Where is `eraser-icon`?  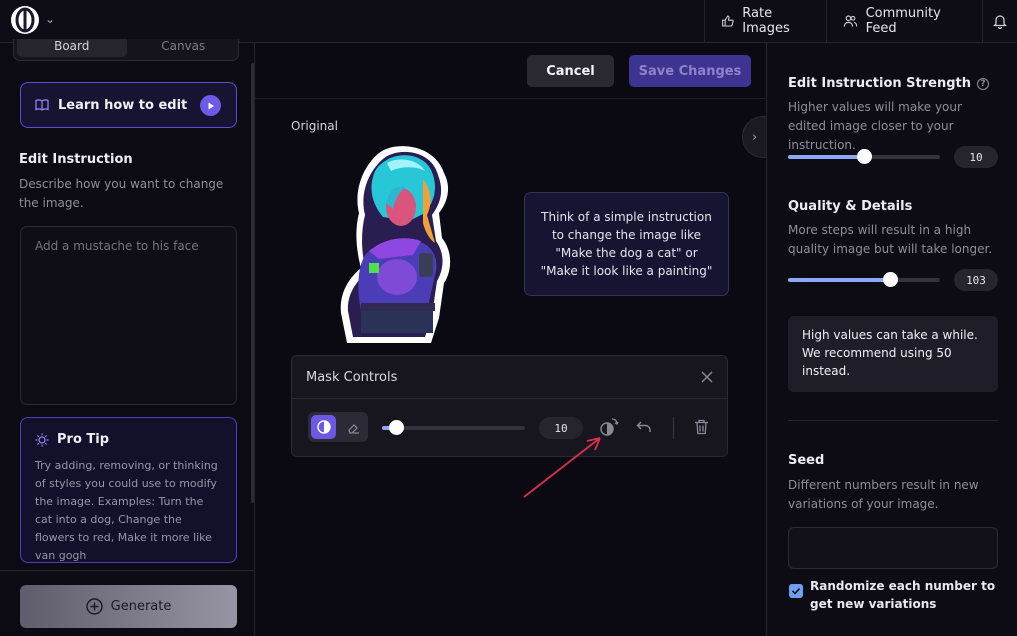
eraser-icon is located at coordinates (353, 428).